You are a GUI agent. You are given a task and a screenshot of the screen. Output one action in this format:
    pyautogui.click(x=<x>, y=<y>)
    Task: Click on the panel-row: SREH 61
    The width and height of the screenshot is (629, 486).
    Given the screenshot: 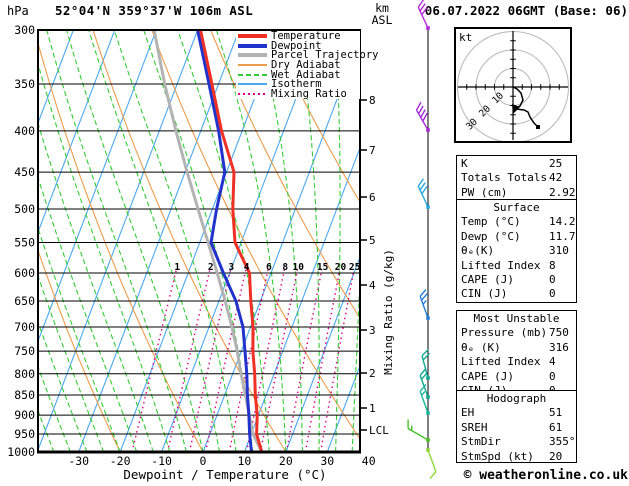 What is the action you would take?
    pyautogui.click(x=516, y=428)
    